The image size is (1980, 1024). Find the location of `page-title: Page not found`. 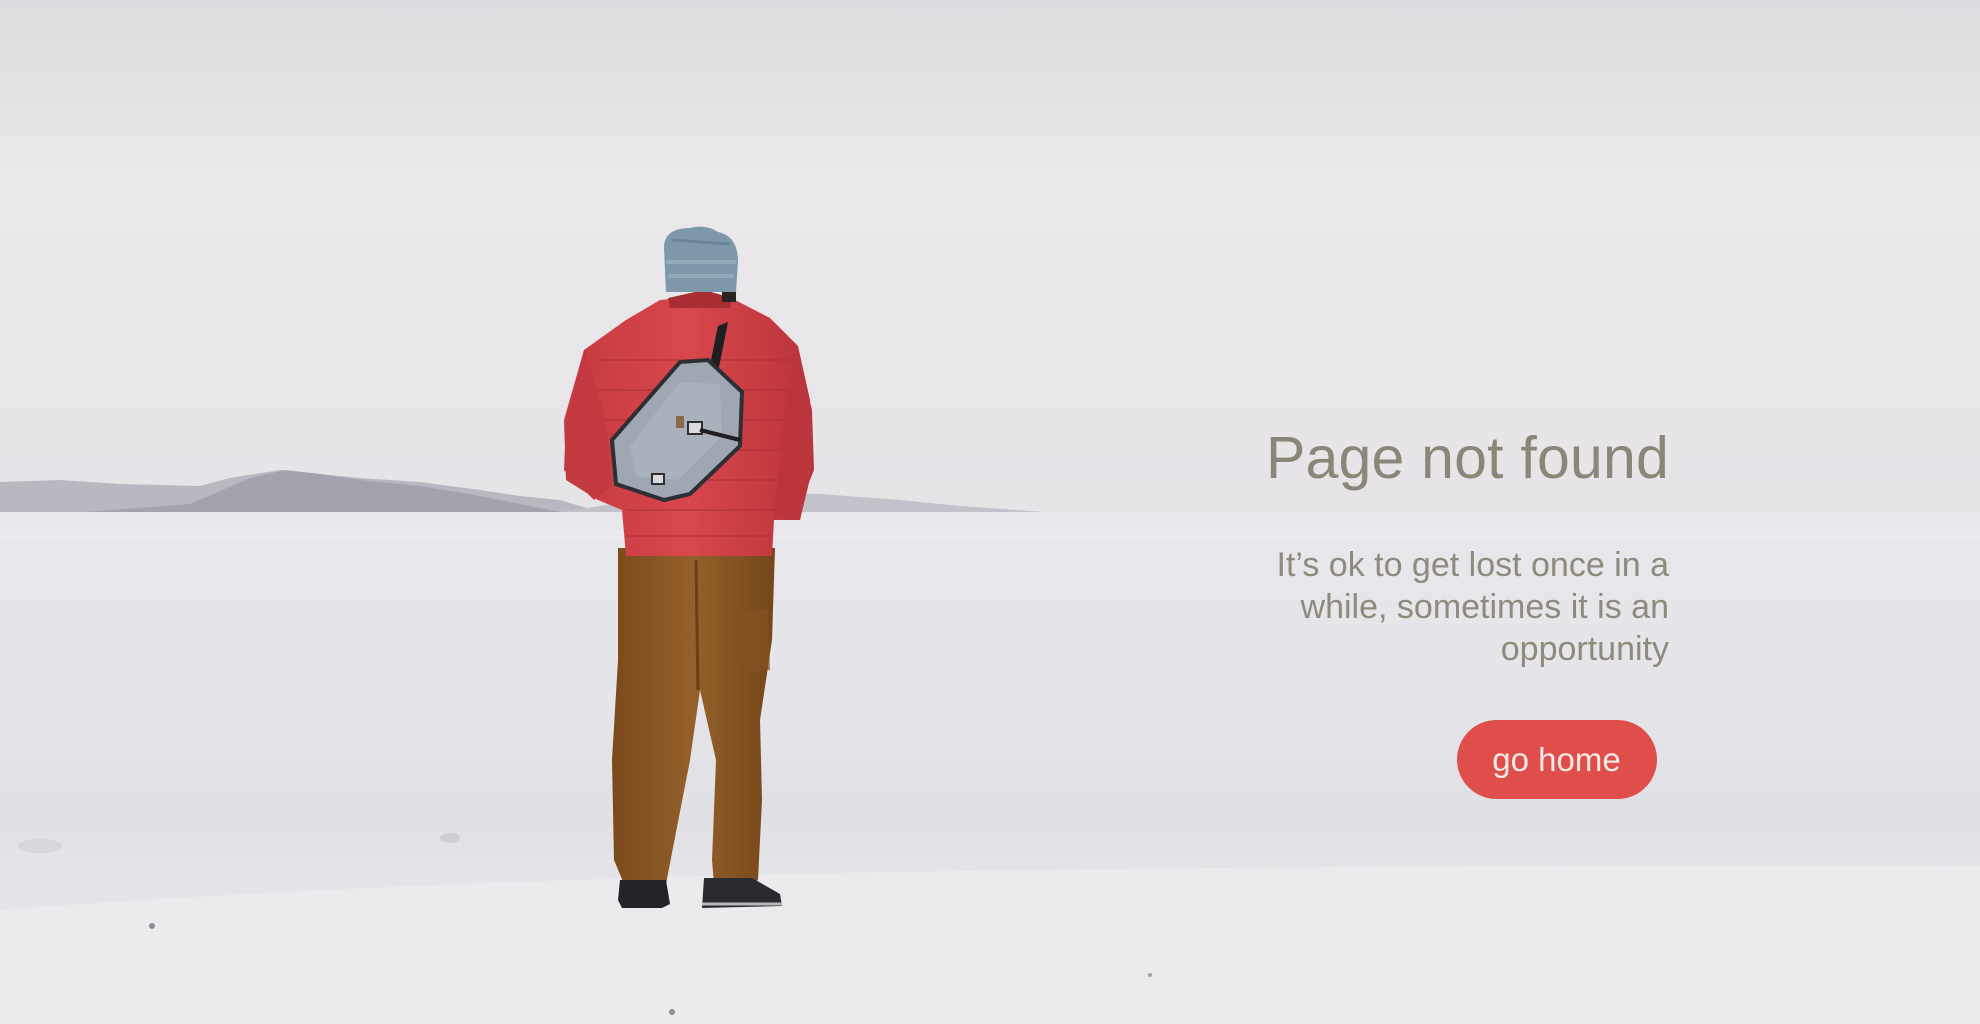

page-title: Page not found is located at coordinates (1467, 458).